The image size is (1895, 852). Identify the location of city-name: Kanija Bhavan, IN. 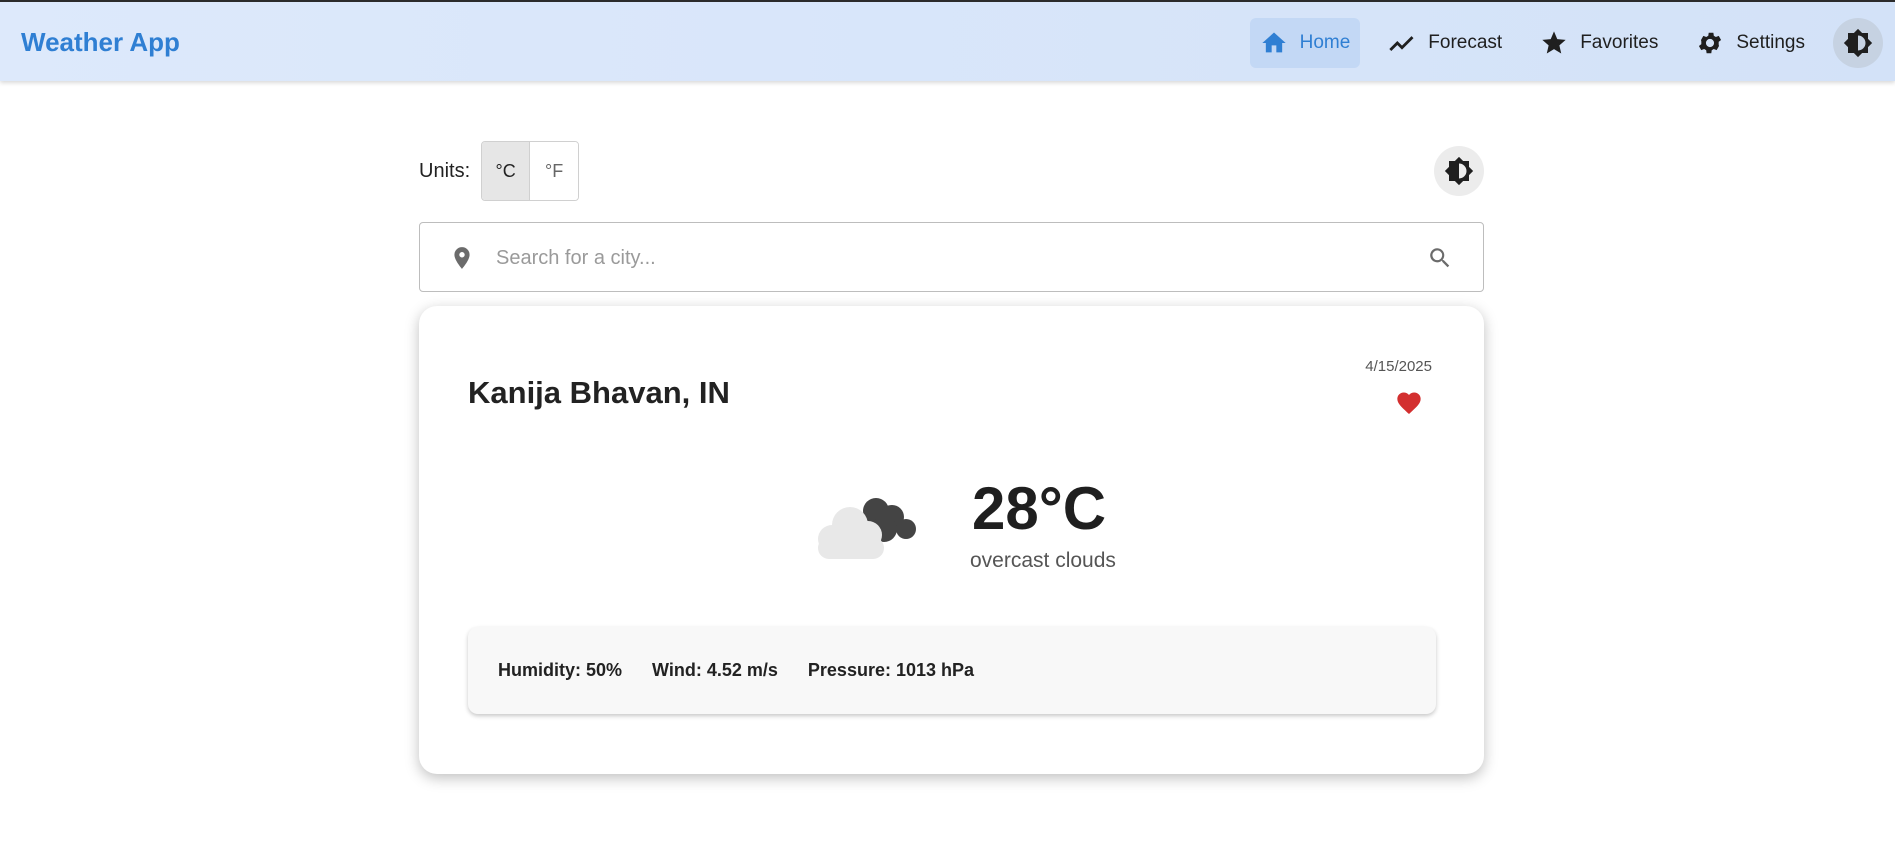
(599, 392).